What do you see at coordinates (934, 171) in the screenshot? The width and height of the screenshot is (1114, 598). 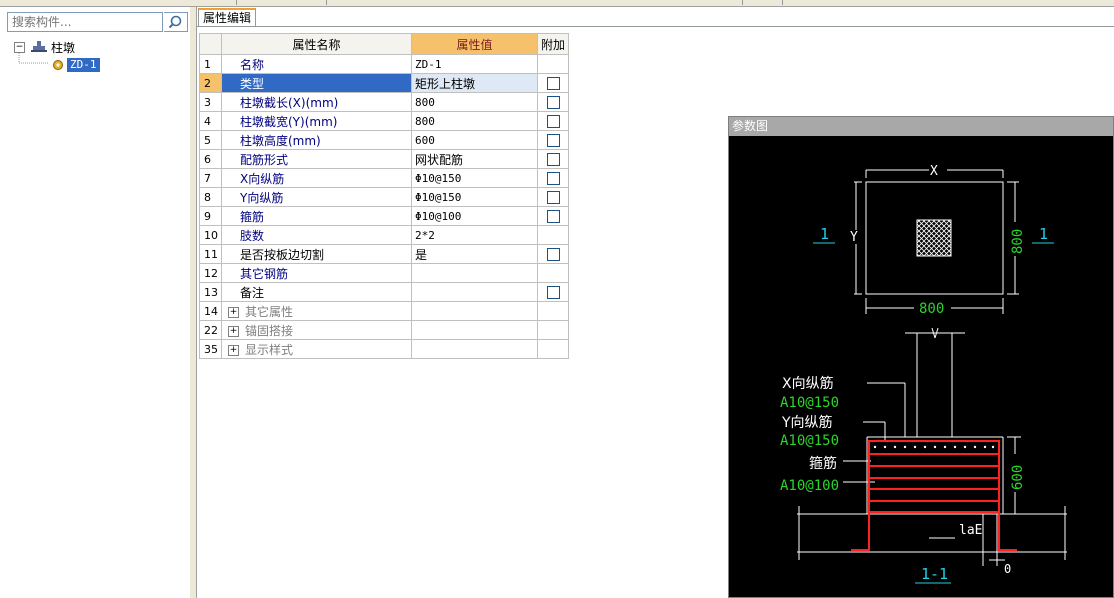 I see `plan-x-label: X` at bounding box center [934, 171].